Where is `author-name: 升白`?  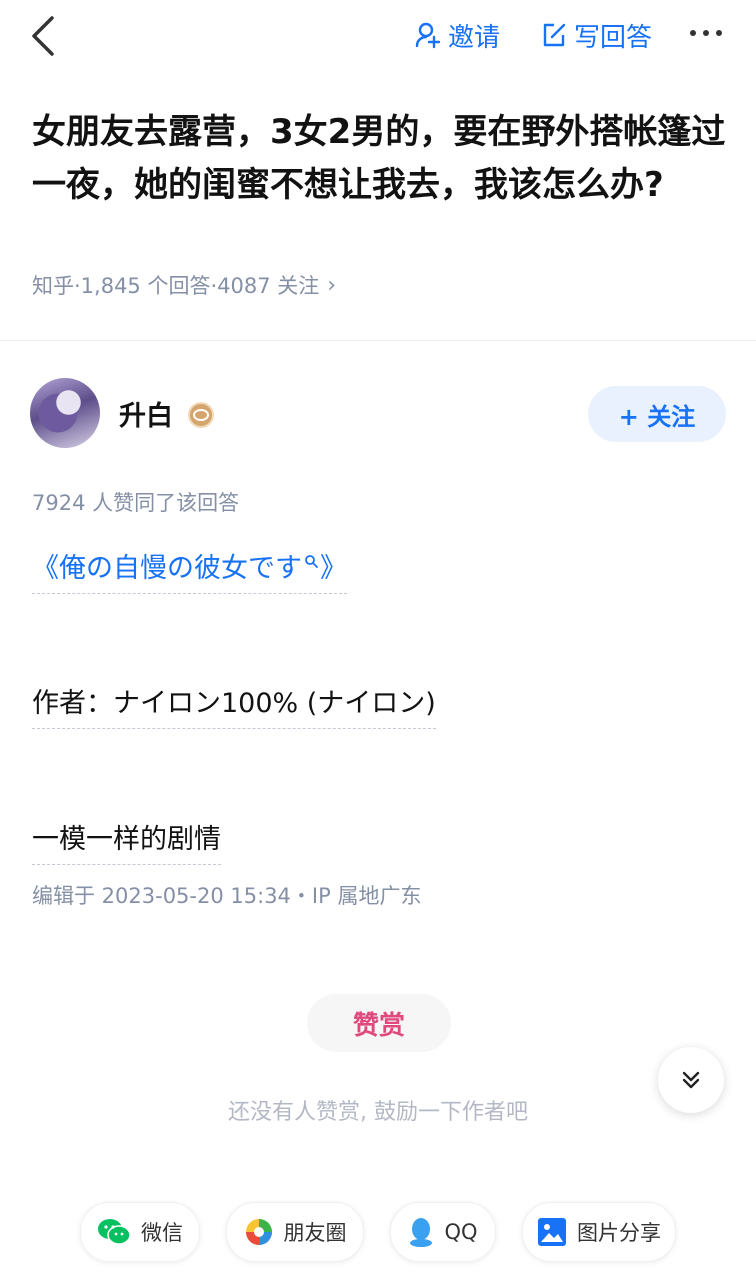 author-name: 升白 is located at coordinates (146, 413).